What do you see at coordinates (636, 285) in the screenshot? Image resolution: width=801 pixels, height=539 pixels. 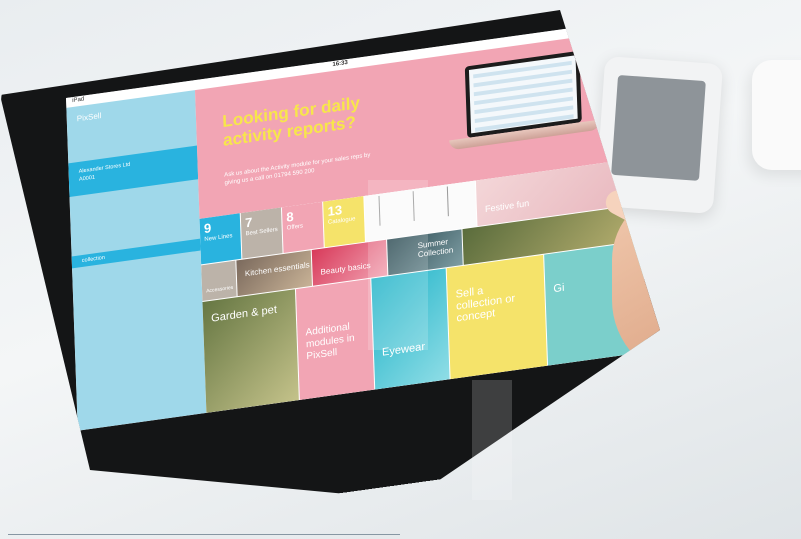 I see `holding-hand` at bounding box center [636, 285].